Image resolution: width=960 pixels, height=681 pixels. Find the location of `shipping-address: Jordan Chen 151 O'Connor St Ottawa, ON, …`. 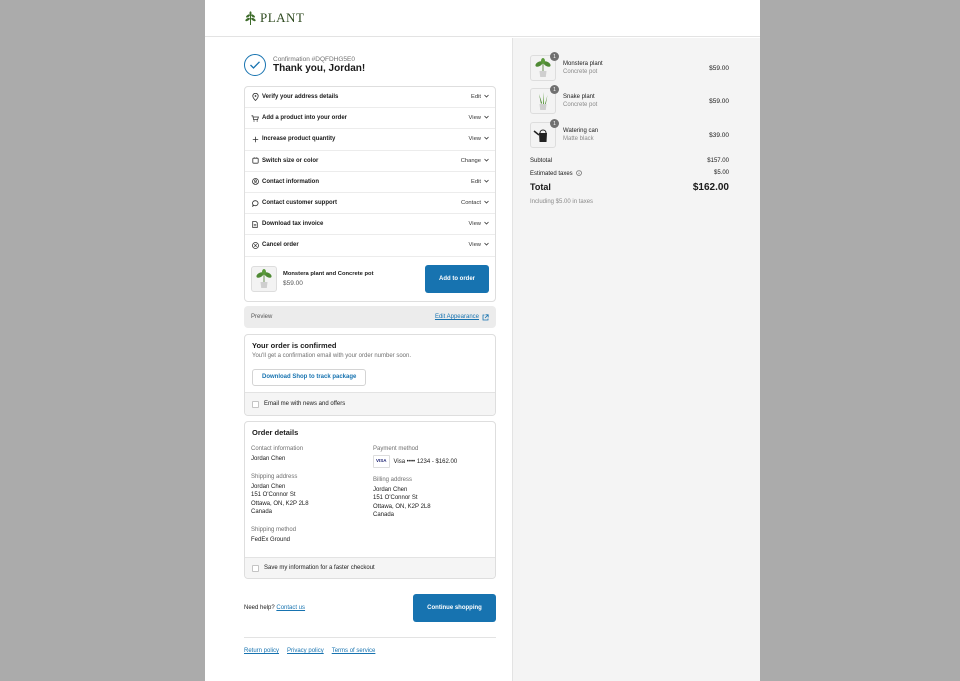

shipping-address: Jordan Chen 151 O'Connor St Ottawa, ON, … is located at coordinates (310, 500).